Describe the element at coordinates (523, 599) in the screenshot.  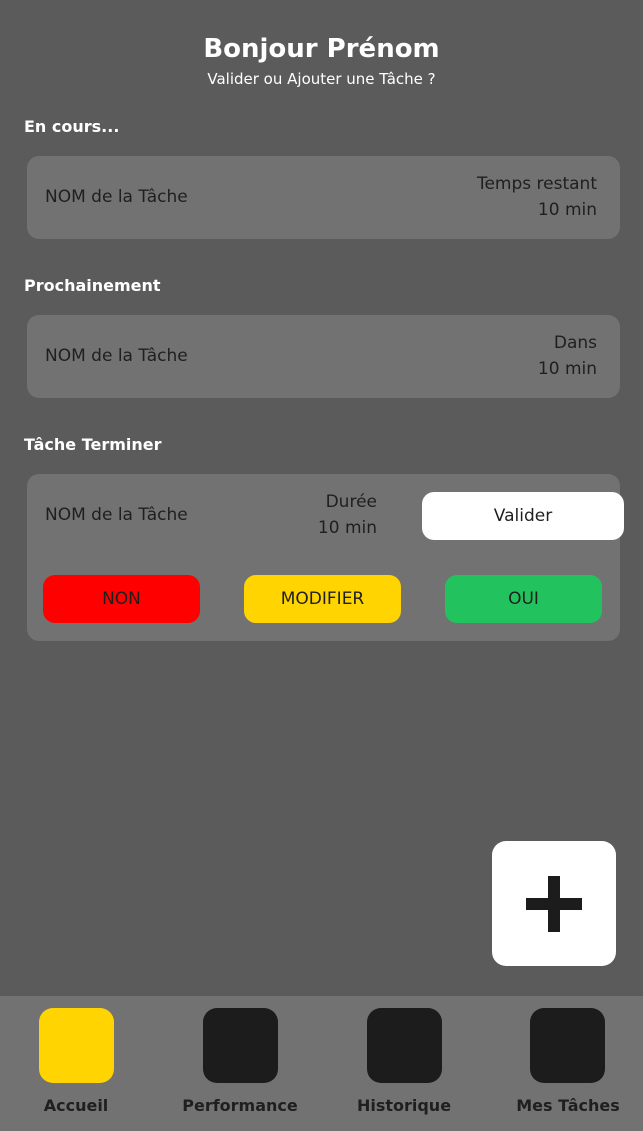
I see `yes-button: OUI` at that location.